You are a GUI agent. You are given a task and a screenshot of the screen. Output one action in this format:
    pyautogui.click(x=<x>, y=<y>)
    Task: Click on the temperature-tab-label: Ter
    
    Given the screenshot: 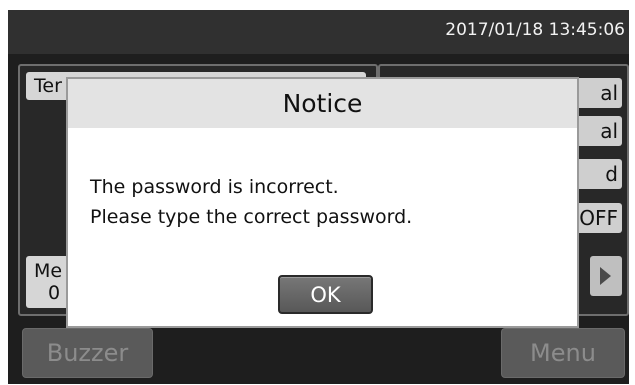 What is the action you would take?
    pyautogui.click(x=48, y=86)
    